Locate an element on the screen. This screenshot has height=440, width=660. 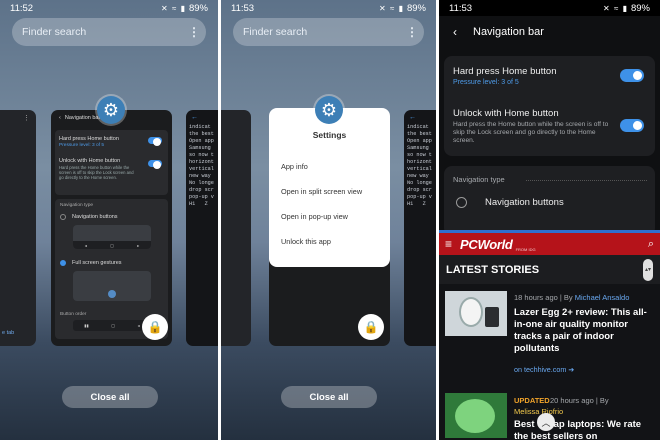
terminal-line: No longe is located at coordinates (201, 183).